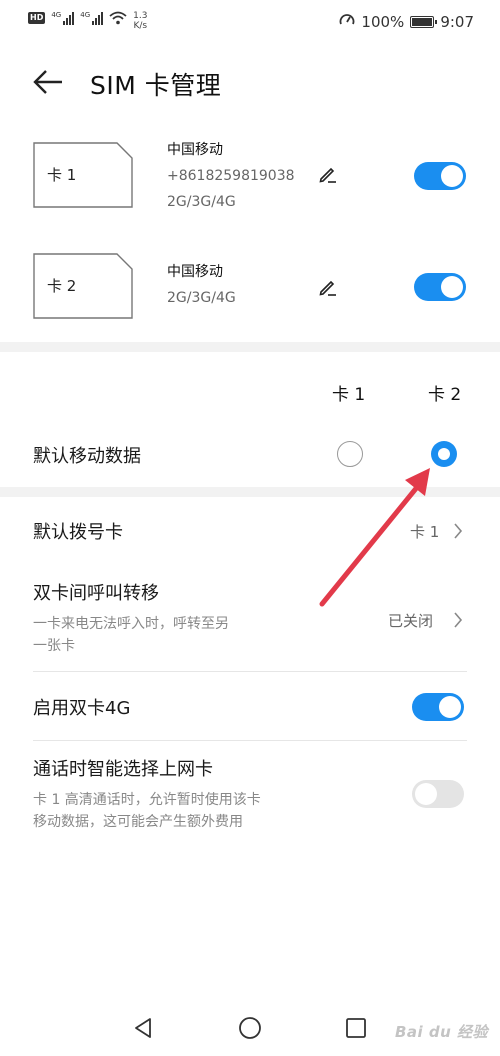 This screenshot has height=1056, width=500. I want to click on sim-2-toggle, so click(440, 287).